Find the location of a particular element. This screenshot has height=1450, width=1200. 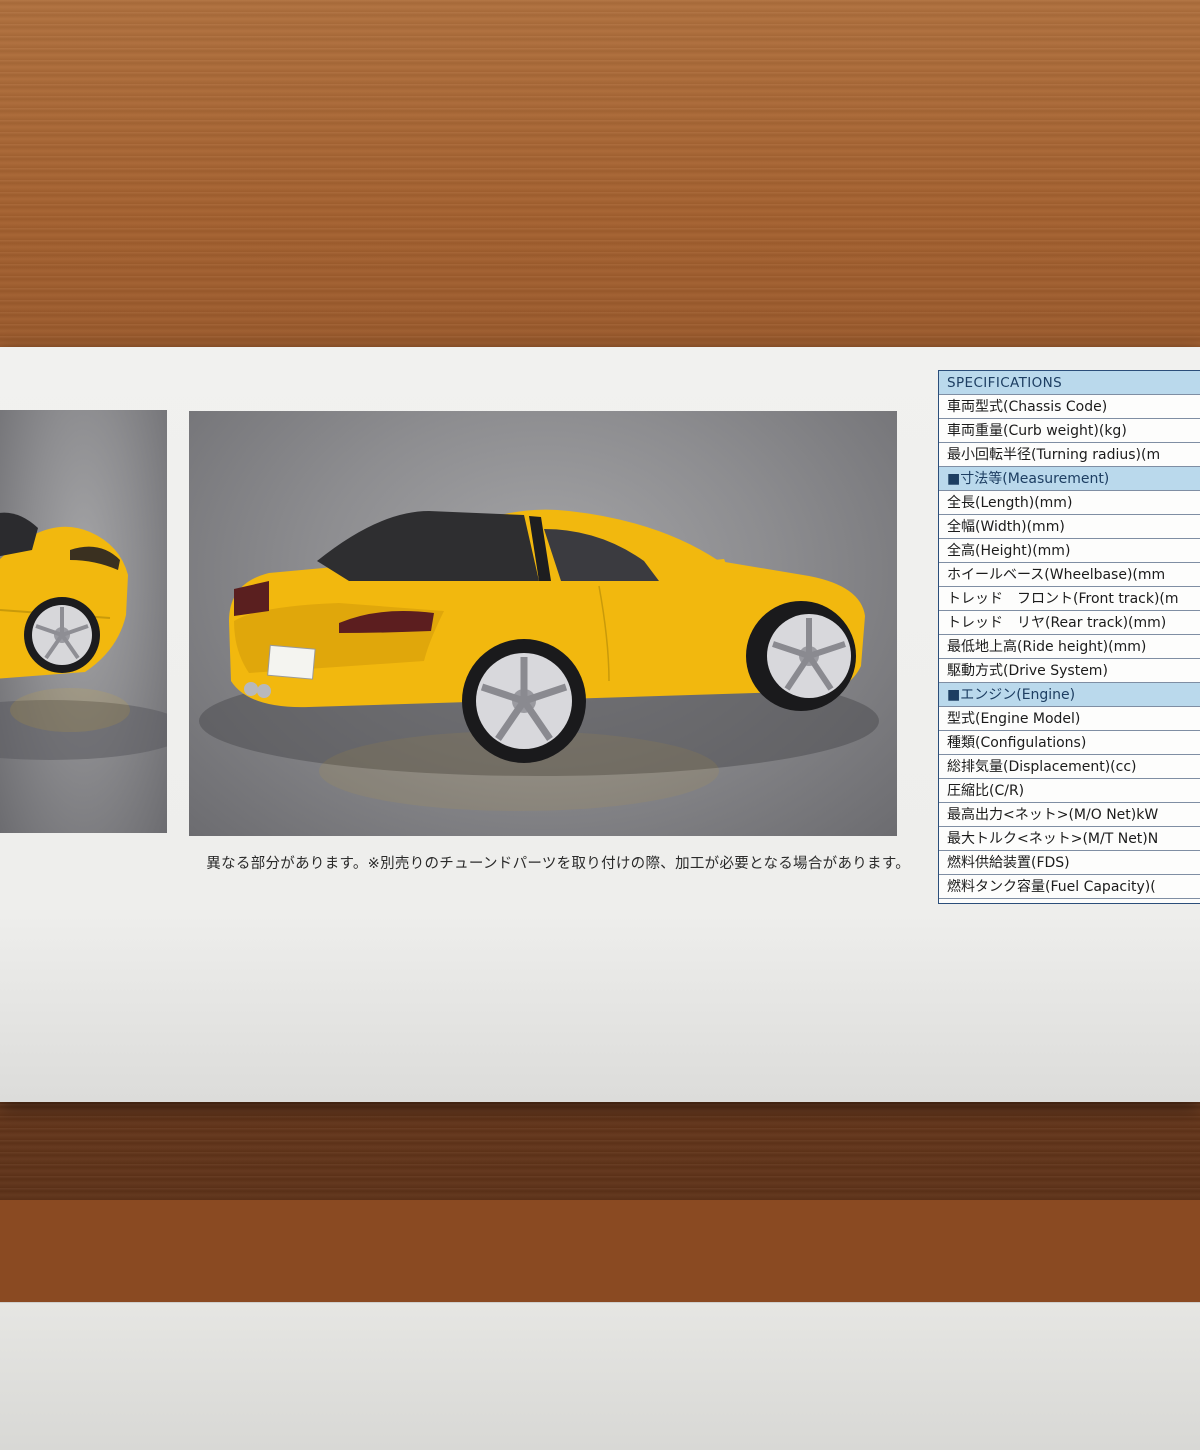

spec-row-max-output: 最高出力<ネット>(M/O Net)kW is located at coordinates (1069, 815).